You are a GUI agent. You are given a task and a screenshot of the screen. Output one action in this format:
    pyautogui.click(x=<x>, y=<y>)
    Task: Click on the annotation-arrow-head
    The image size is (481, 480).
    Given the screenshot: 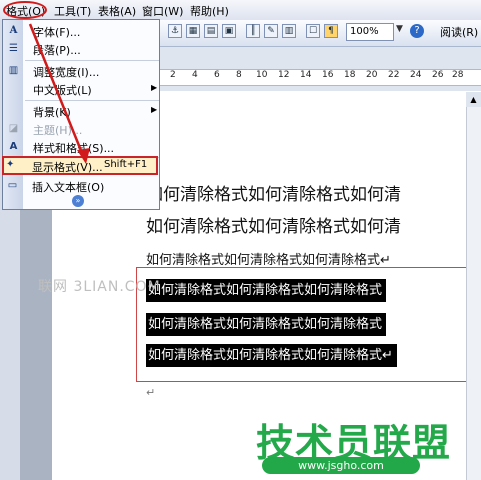 What is the action you would take?
    pyautogui.click(x=83, y=156)
    